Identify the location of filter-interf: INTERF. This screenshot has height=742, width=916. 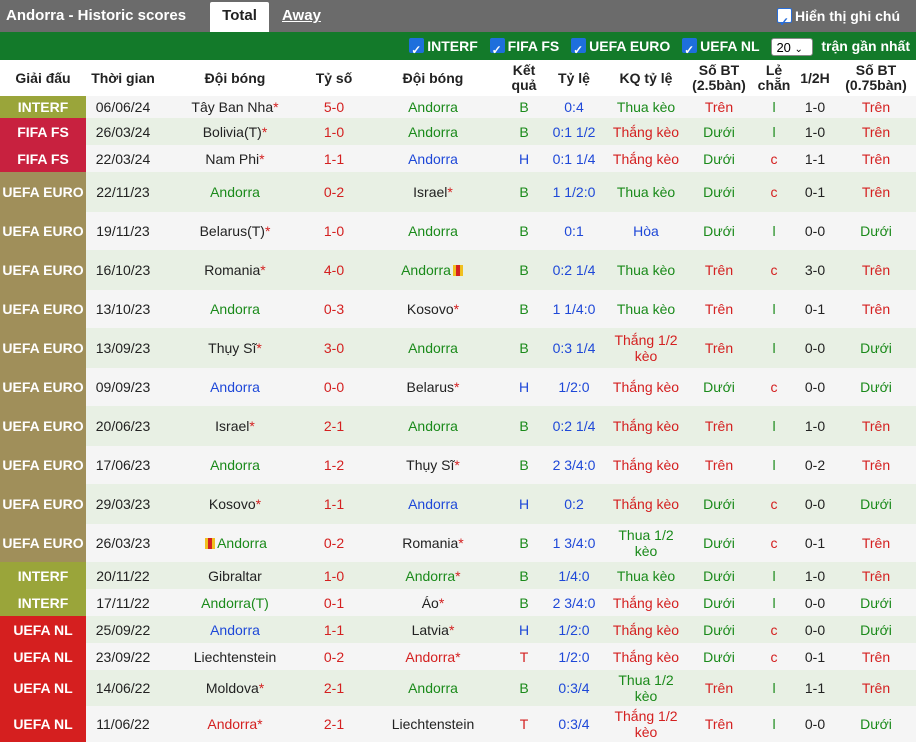
(443, 50).